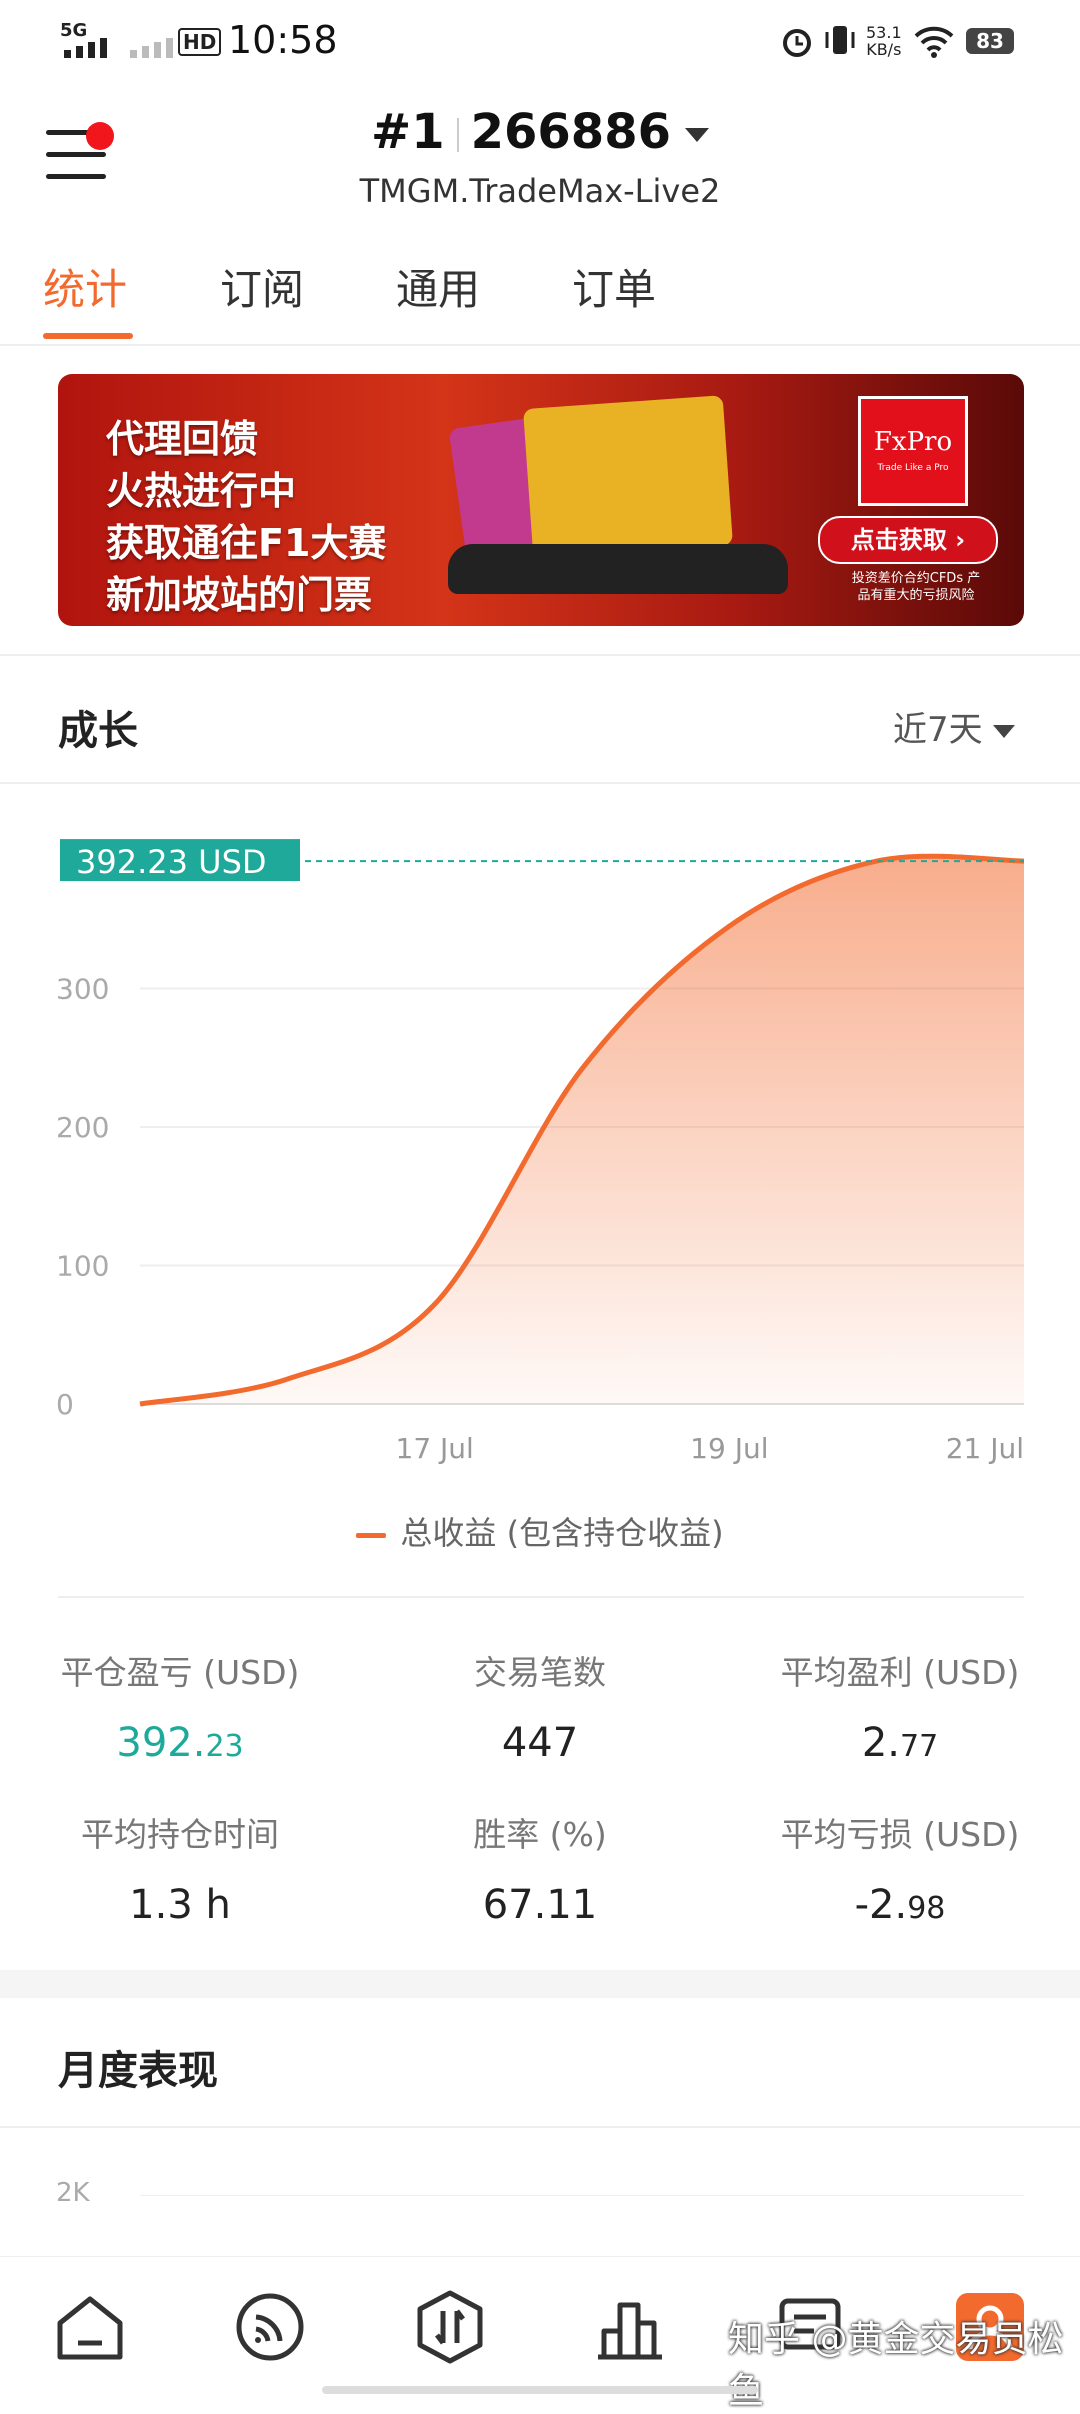 This screenshot has width=1080, height=2414. I want to click on clock: 10:58, so click(283, 40).